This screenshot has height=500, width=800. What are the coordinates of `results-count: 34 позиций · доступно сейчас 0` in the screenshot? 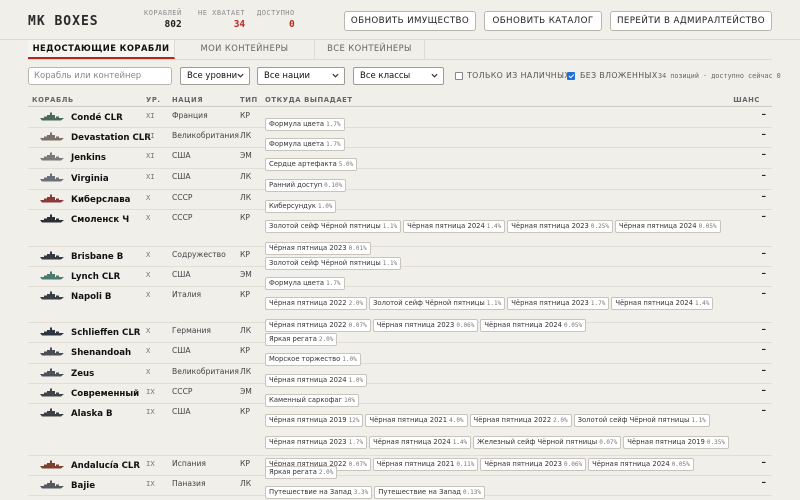 It's located at (719, 76).